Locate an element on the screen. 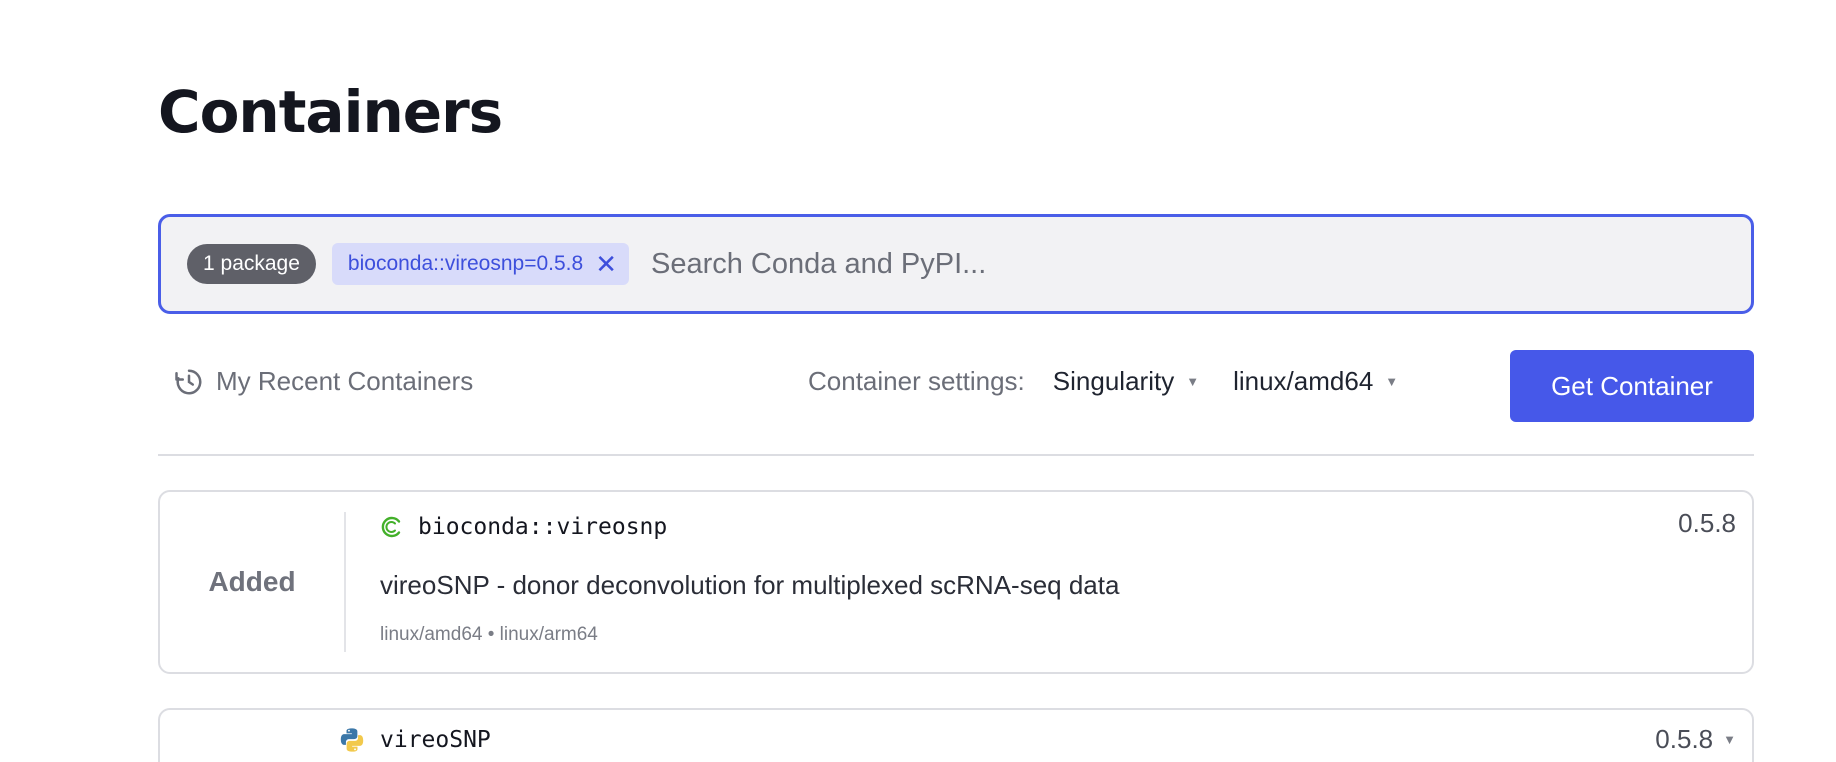  version-dropdown: 0.5.8 ▼ is located at coordinates (1695, 739).